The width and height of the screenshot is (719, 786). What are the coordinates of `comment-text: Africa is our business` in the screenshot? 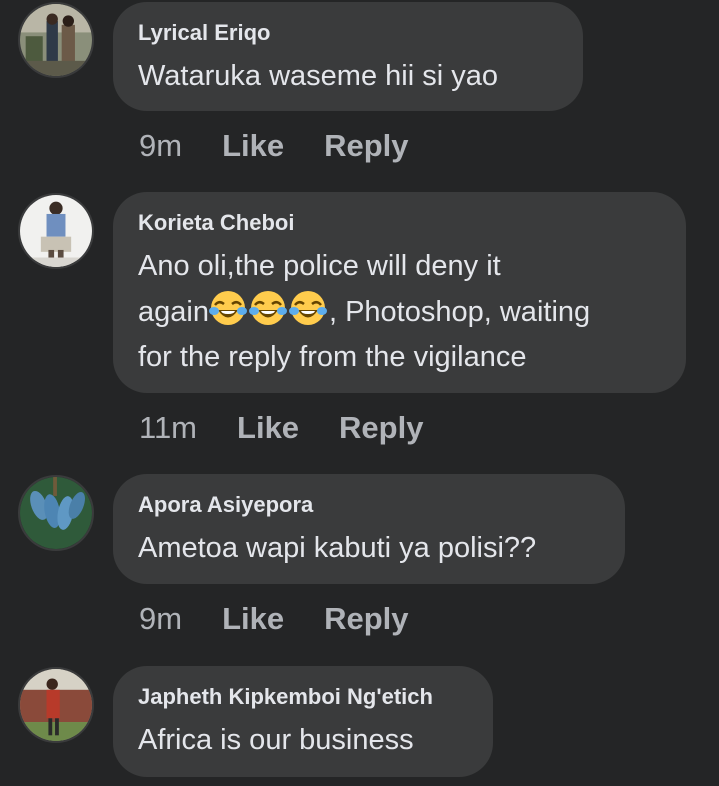 It's located at (276, 740).